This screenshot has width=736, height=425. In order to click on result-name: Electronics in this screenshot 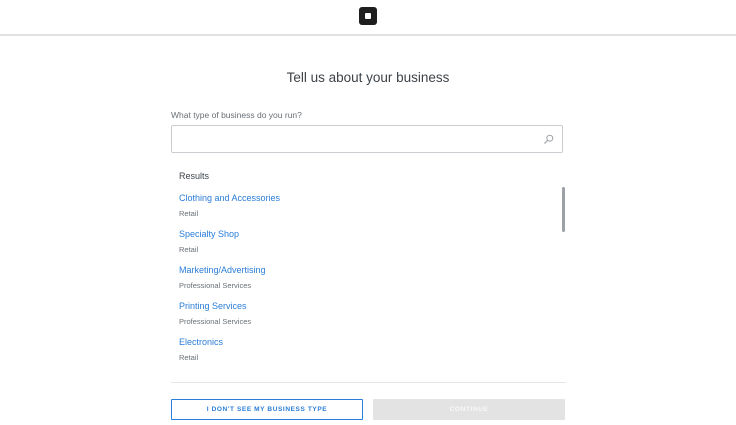, I will do `click(201, 342)`.